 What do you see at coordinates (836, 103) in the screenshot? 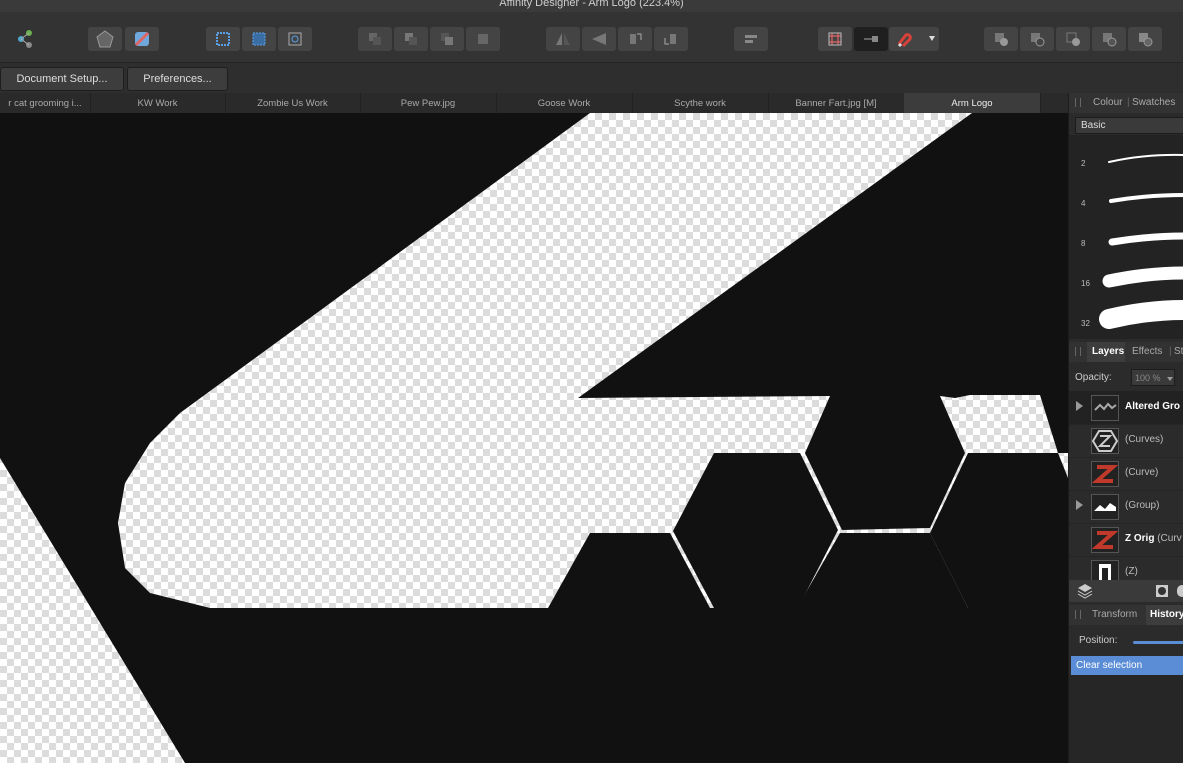
I see `tab-banner-fart: Banner Fart.jpg [M]` at bounding box center [836, 103].